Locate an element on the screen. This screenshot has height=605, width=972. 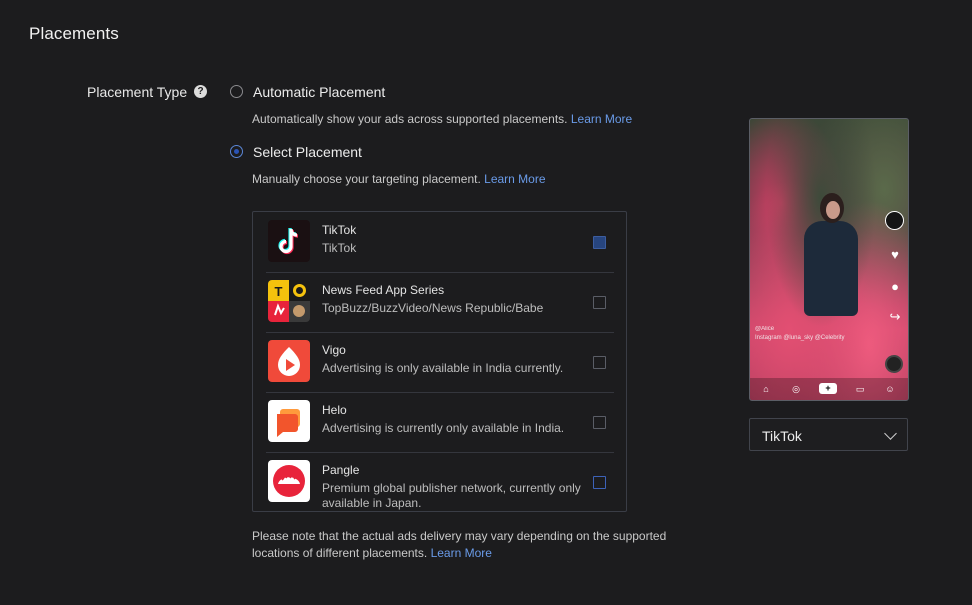
select-placement-learn-more-link: Learn More is located at coordinates (514, 179).